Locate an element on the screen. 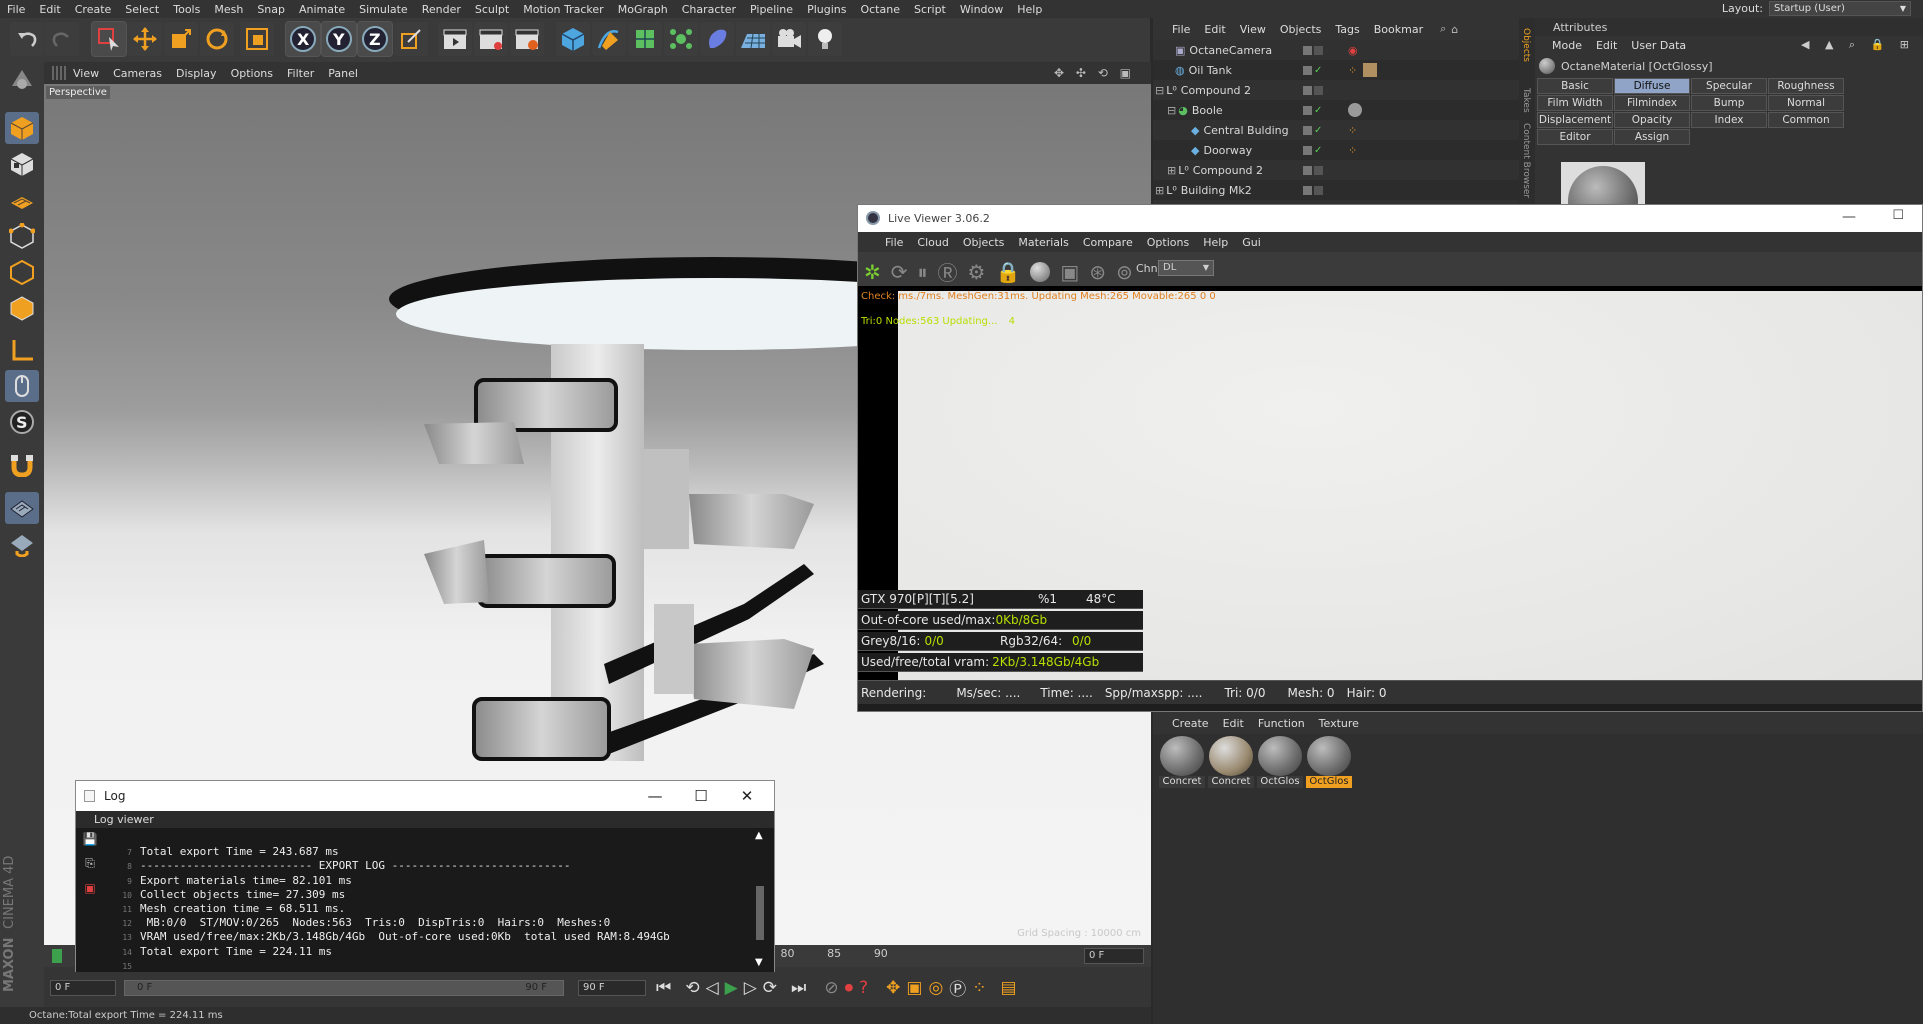 The width and height of the screenshot is (1923, 1024). menu-octane: Octane is located at coordinates (880, 9).